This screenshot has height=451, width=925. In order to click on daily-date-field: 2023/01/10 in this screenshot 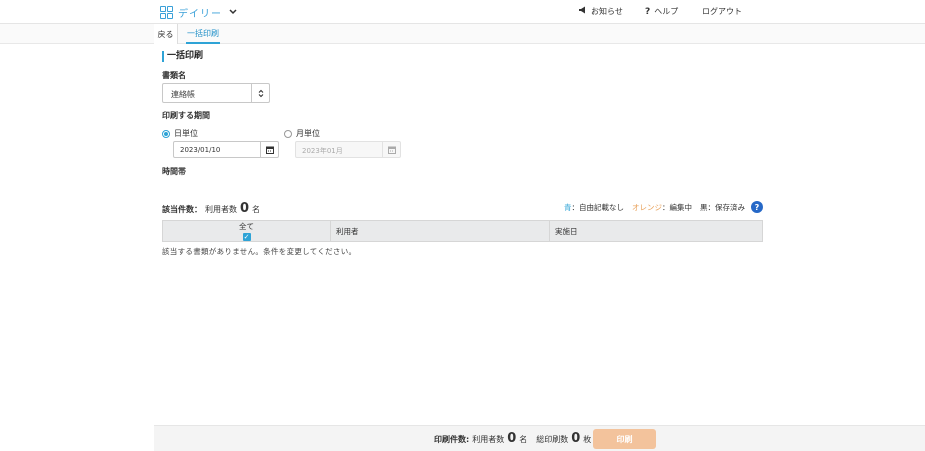, I will do `click(226, 149)`.